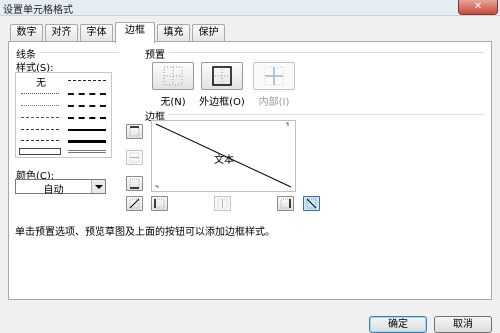  What do you see at coordinates (327, 52) in the screenshot?
I see `presets-group-separator` at bounding box center [327, 52].